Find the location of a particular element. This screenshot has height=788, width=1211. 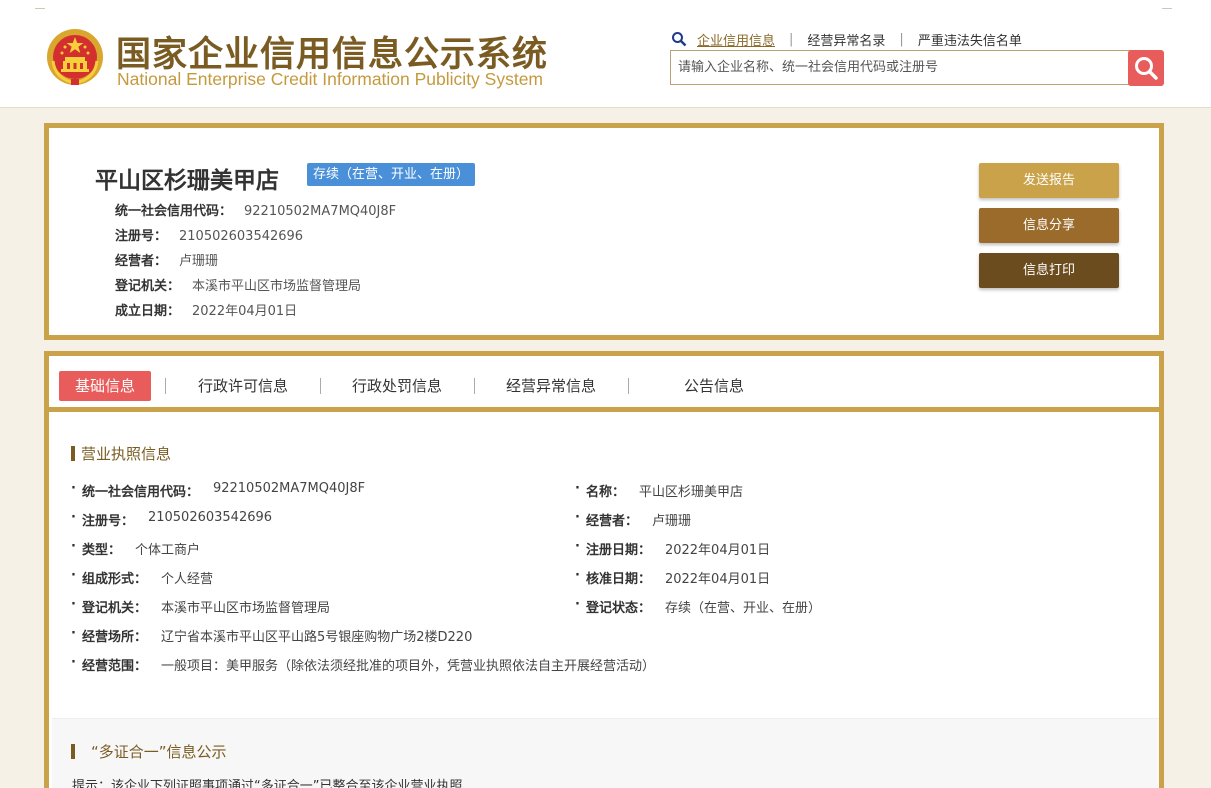

nav-enterprise-credit: 企业信用信息 is located at coordinates (736, 39).